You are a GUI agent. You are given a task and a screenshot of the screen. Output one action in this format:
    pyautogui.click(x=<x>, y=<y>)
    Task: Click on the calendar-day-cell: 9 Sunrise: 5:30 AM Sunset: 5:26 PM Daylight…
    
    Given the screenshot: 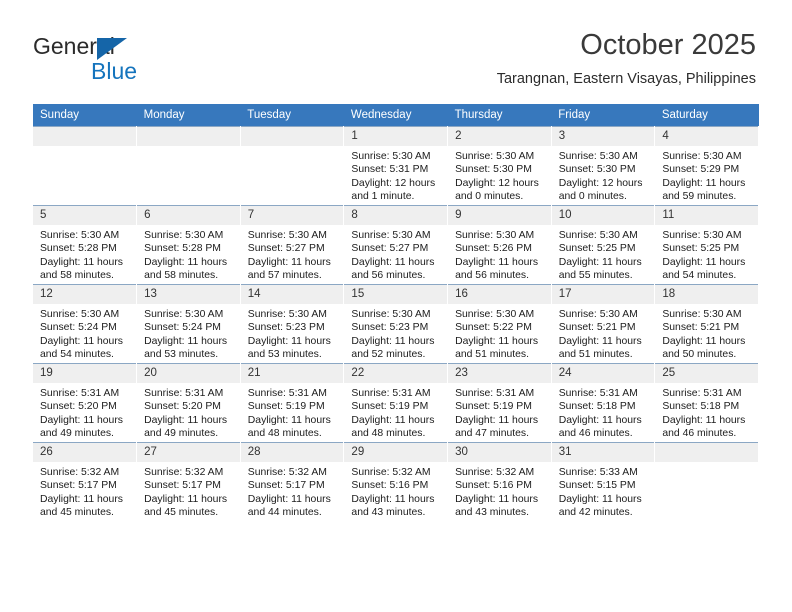 What is the action you would take?
    pyautogui.click(x=499, y=245)
    